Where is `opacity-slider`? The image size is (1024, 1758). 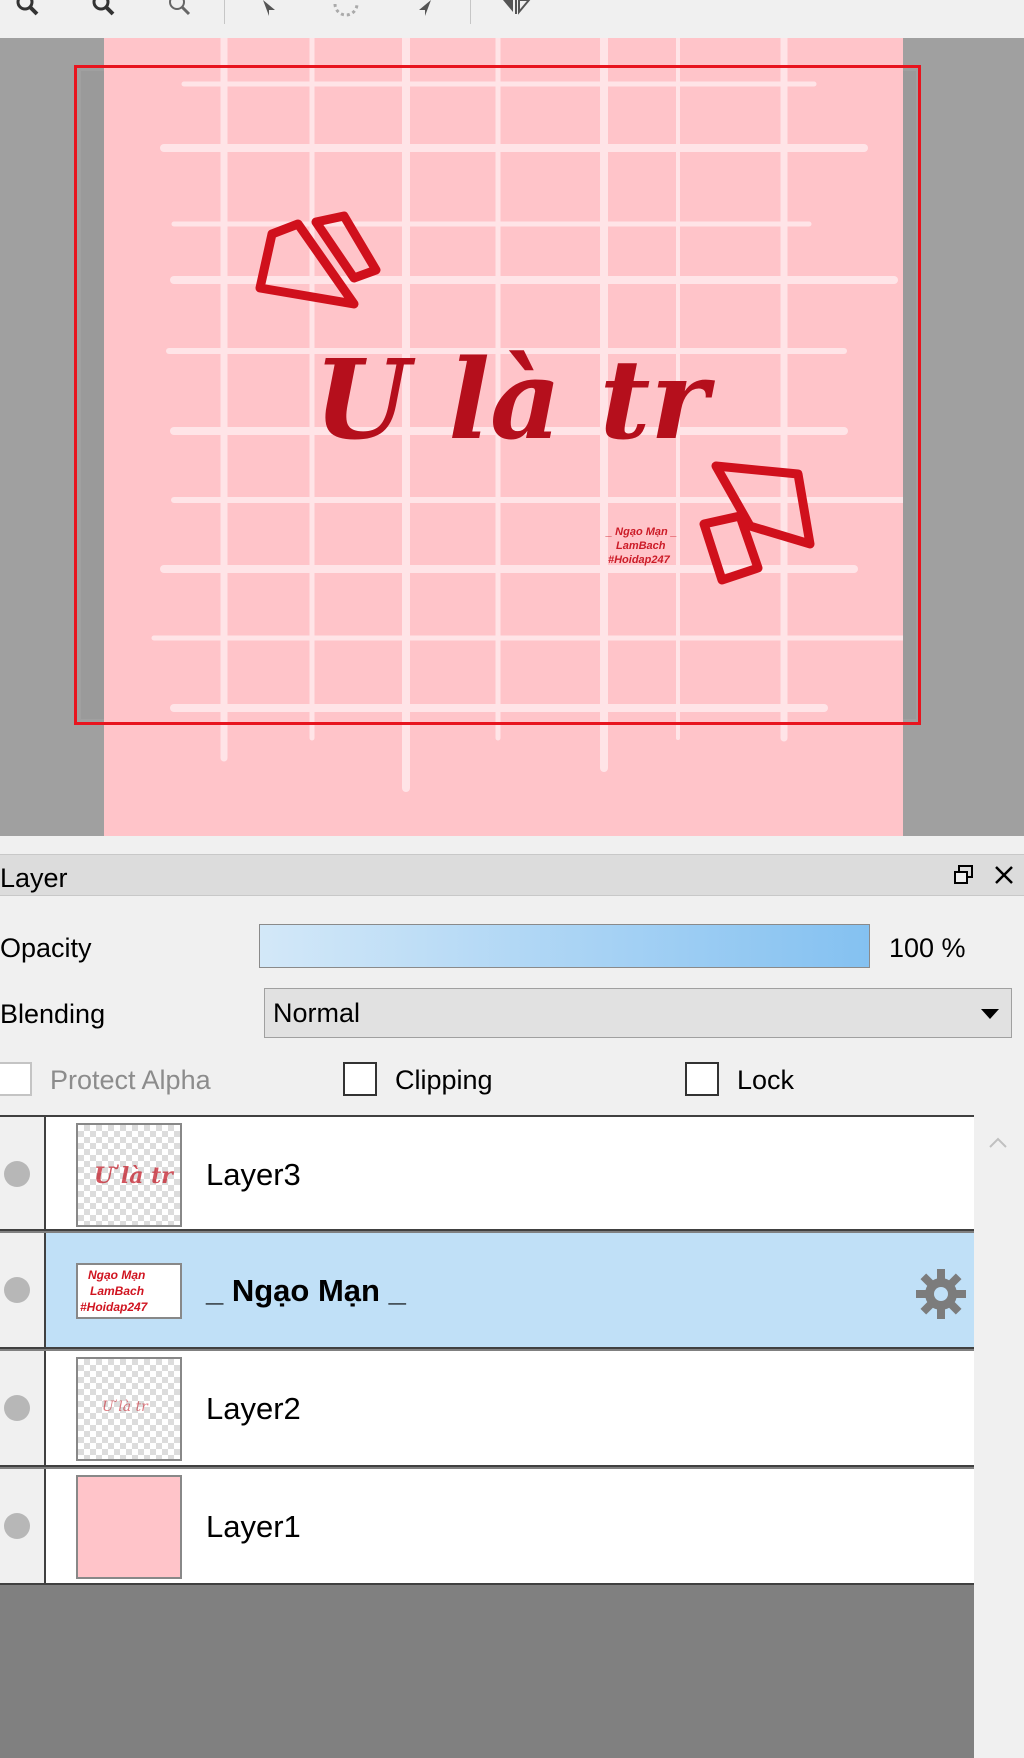 opacity-slider is located at coordinates (564, 946).